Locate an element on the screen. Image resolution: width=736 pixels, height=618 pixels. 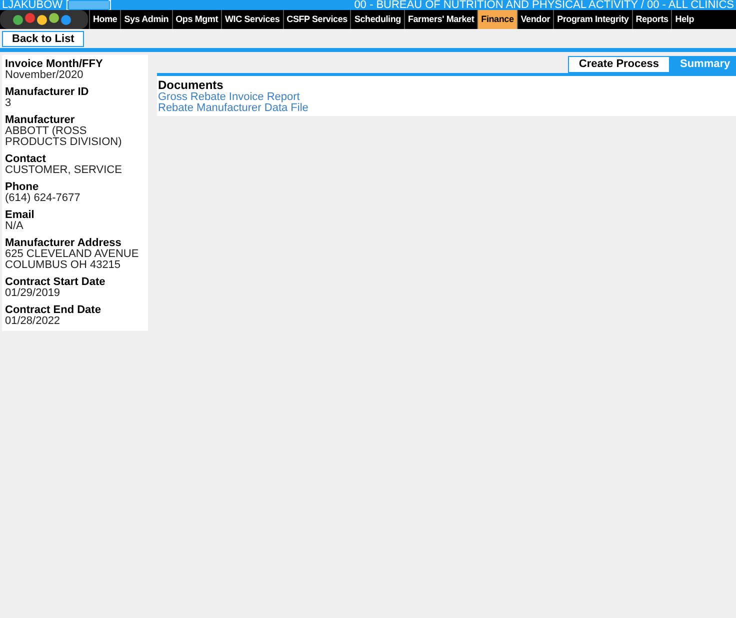
nav-tab: Scheduling is located at coordinates (377, 19).